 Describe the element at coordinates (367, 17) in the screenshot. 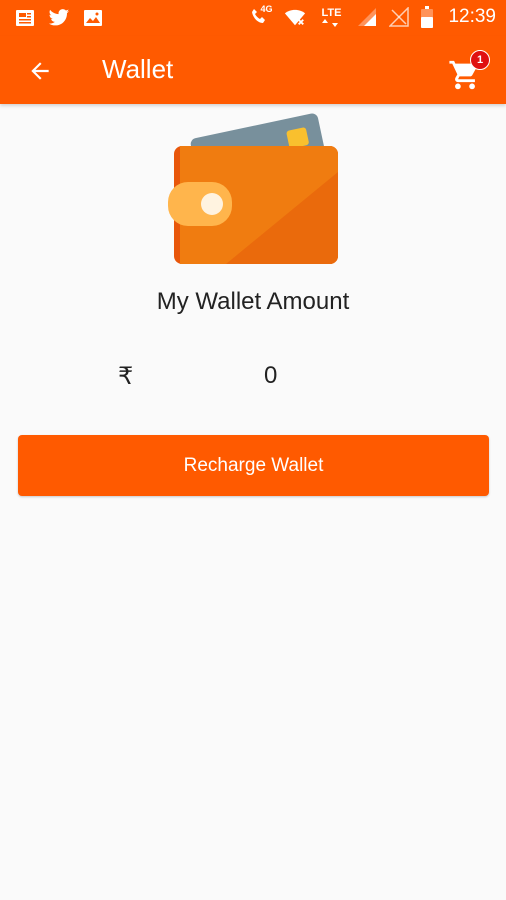

I see `signal-icon` at that location.